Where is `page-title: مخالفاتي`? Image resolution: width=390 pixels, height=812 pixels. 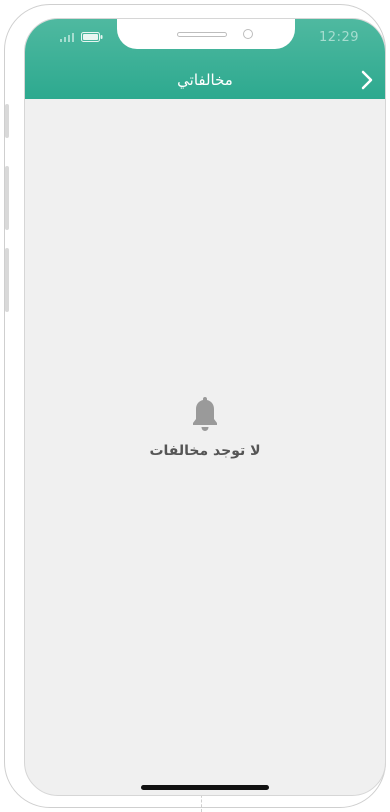
page-title: مخالفاتي is located at coordinates (205, 80).